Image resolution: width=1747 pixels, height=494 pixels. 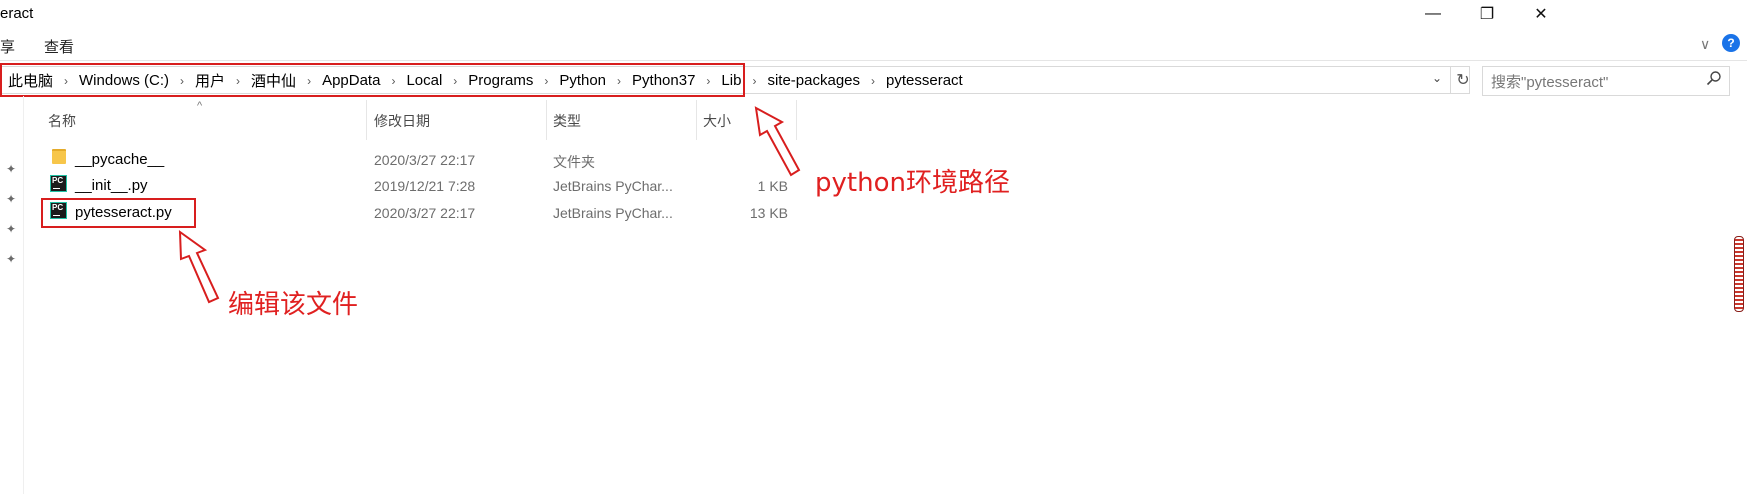 What do you see at coordinates (372, 80) in the screenshot?
I see `path-highlight-box` at bounding box center [372, 80].